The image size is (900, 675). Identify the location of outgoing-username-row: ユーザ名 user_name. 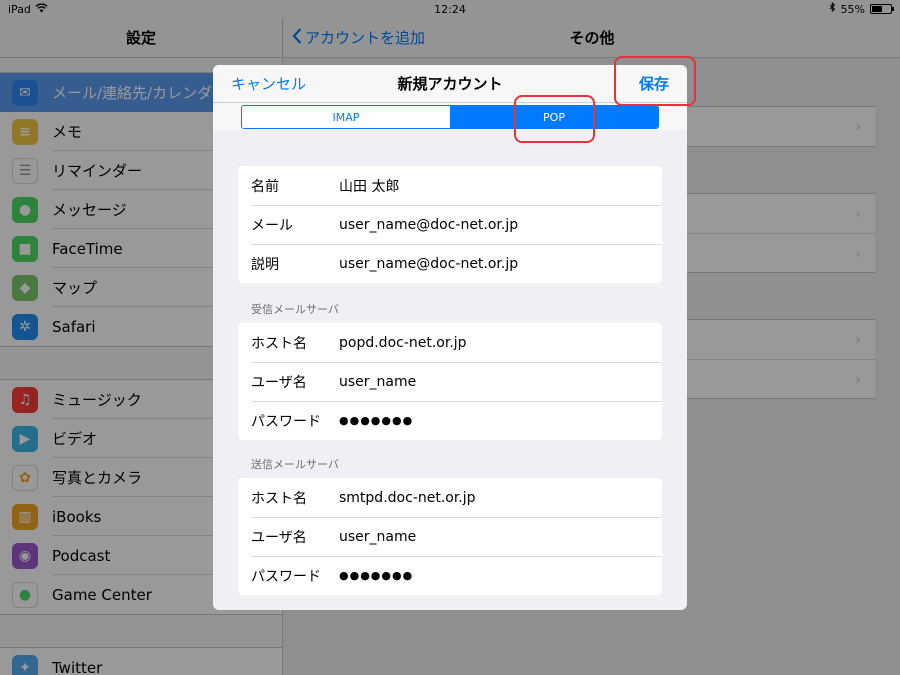
(450, 536).